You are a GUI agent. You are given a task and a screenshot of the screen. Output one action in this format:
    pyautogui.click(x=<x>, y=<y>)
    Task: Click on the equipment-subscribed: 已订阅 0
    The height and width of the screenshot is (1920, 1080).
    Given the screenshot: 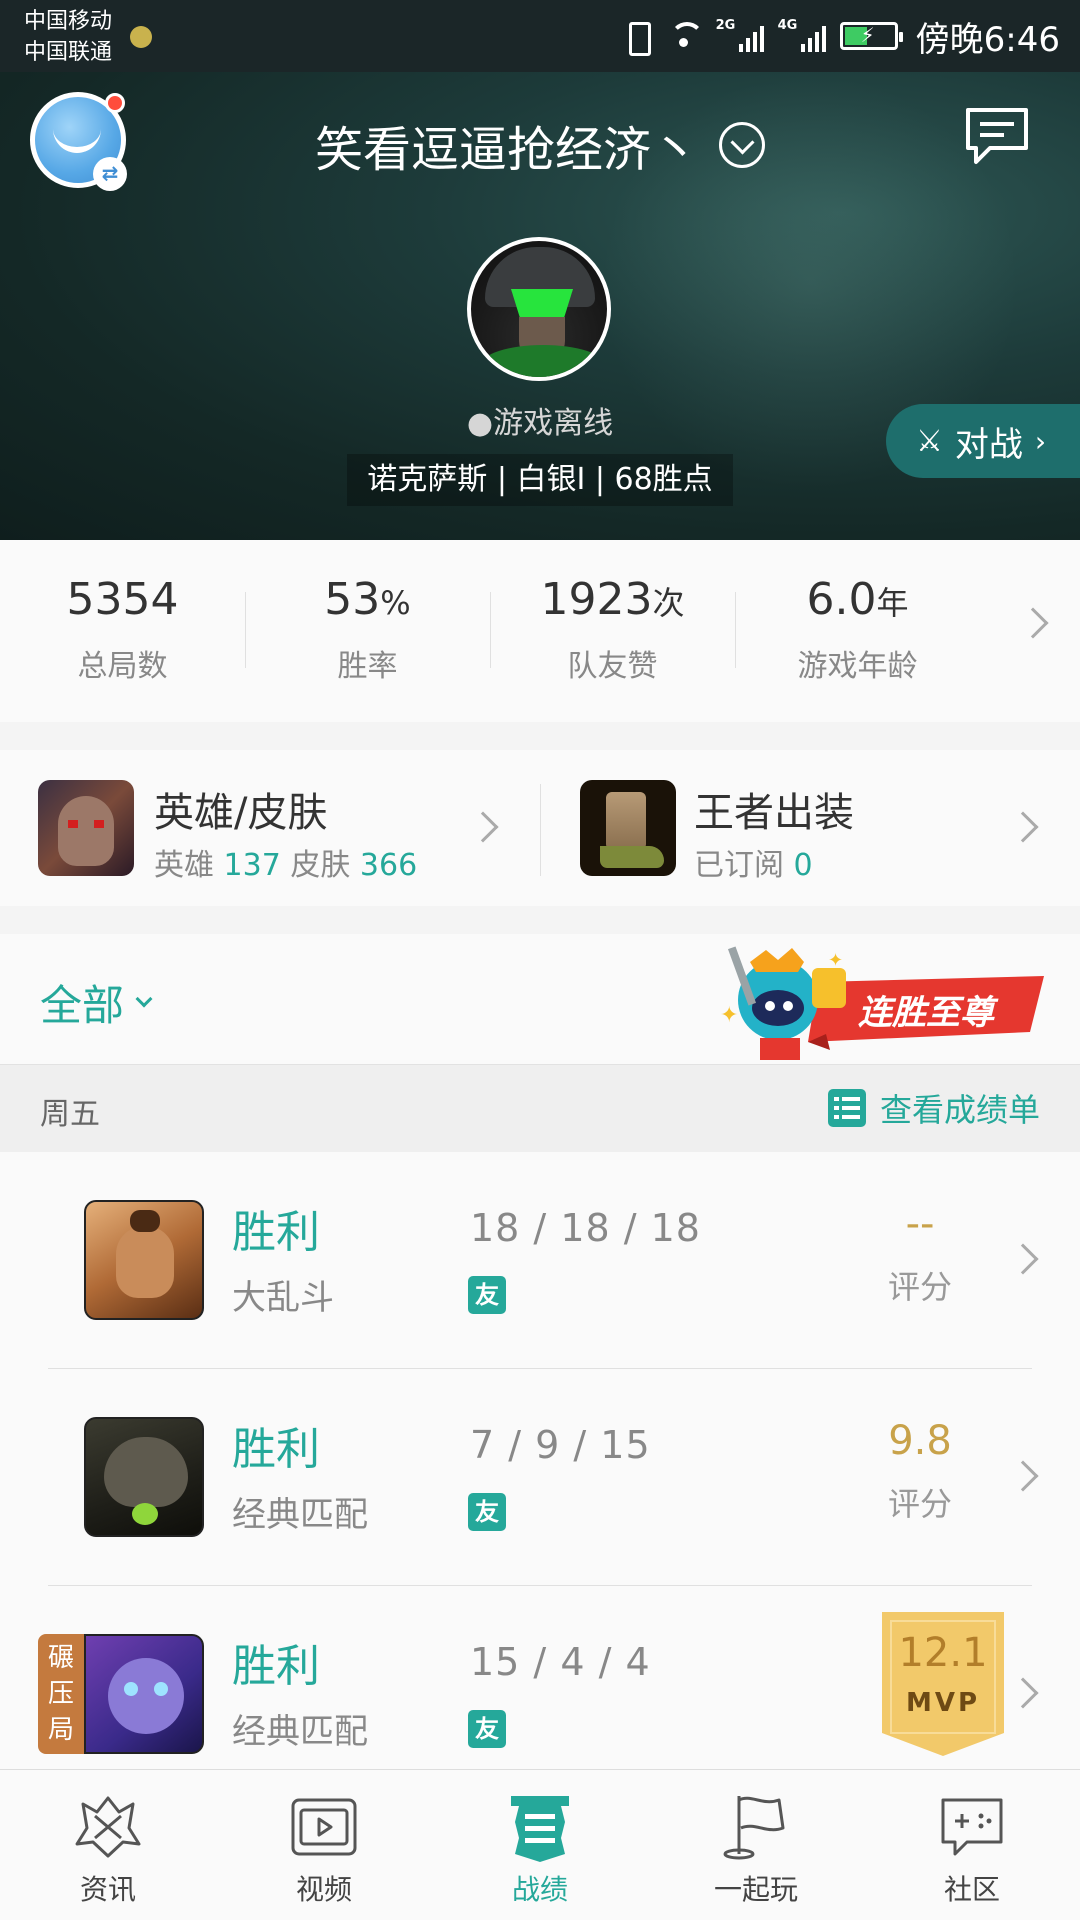 What is the action you would take?
    pyautogui.click(x=753, y=865)
    